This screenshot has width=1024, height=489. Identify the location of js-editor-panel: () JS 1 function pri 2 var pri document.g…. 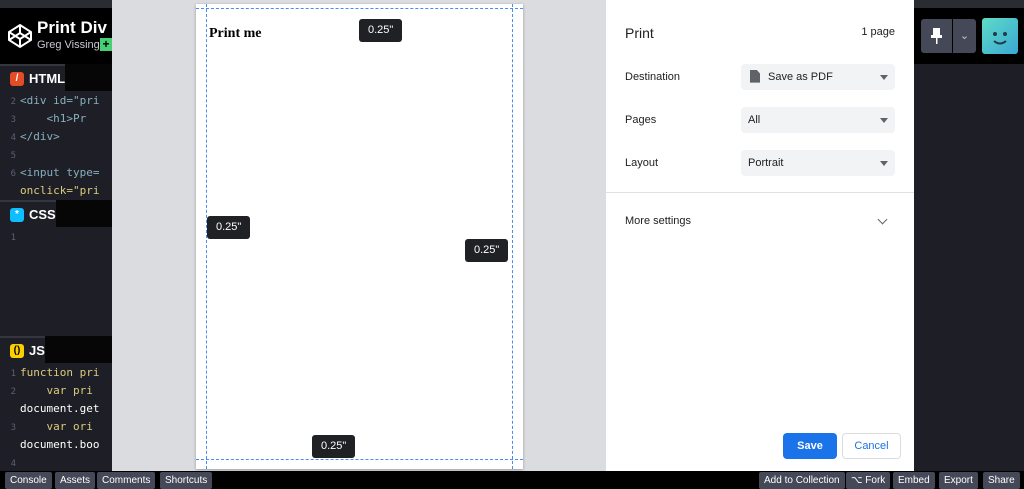
(56, 403).